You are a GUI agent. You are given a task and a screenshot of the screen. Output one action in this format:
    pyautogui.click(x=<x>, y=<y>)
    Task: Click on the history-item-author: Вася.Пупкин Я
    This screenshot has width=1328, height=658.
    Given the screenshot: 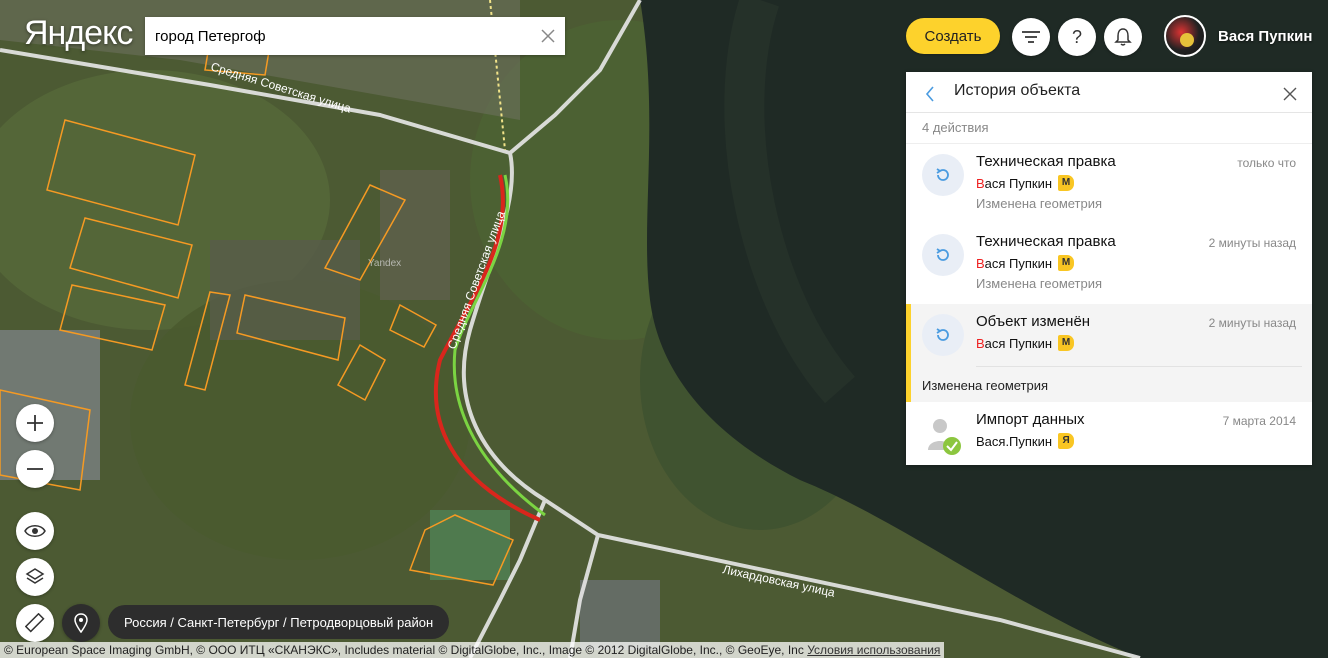 What is the action you would take?
    pyautogui.click(x=1025, y=441)
    